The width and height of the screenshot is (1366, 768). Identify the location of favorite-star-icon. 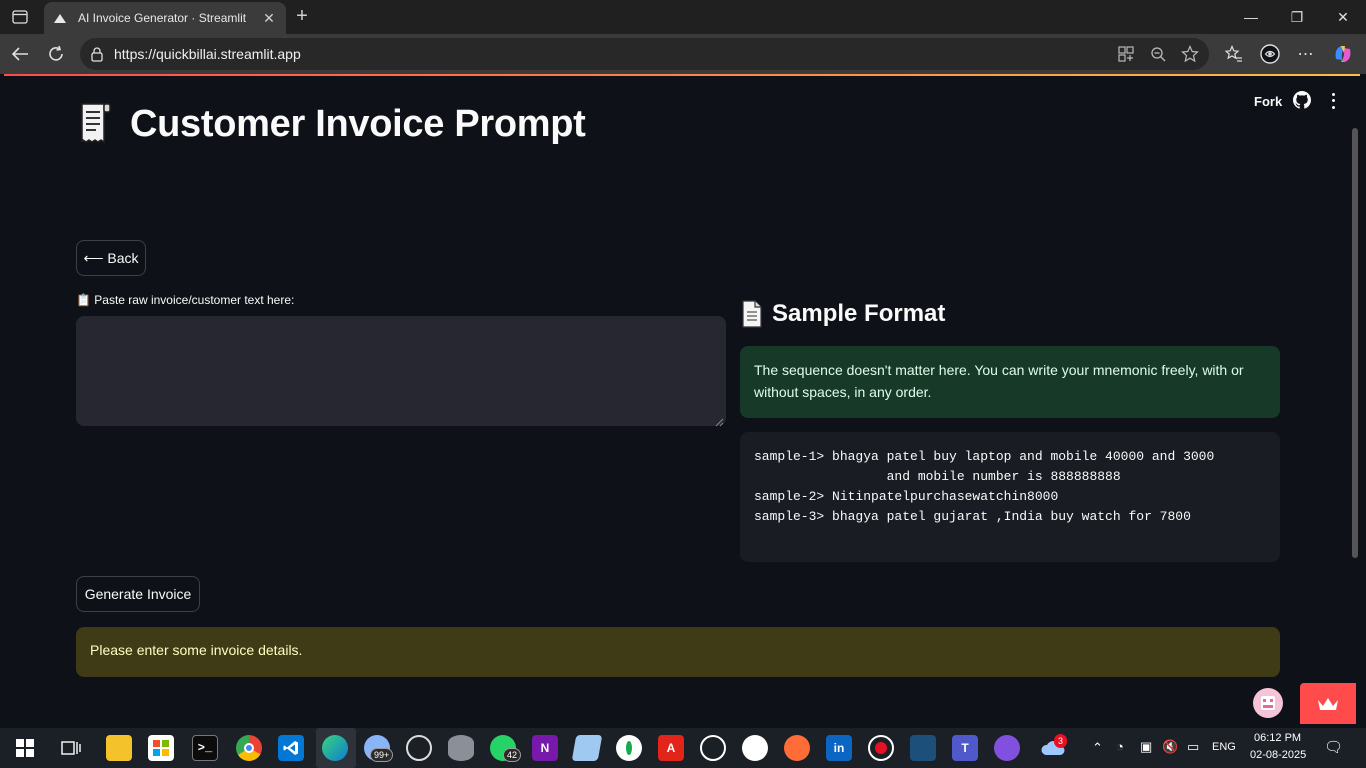
(1190, 54).